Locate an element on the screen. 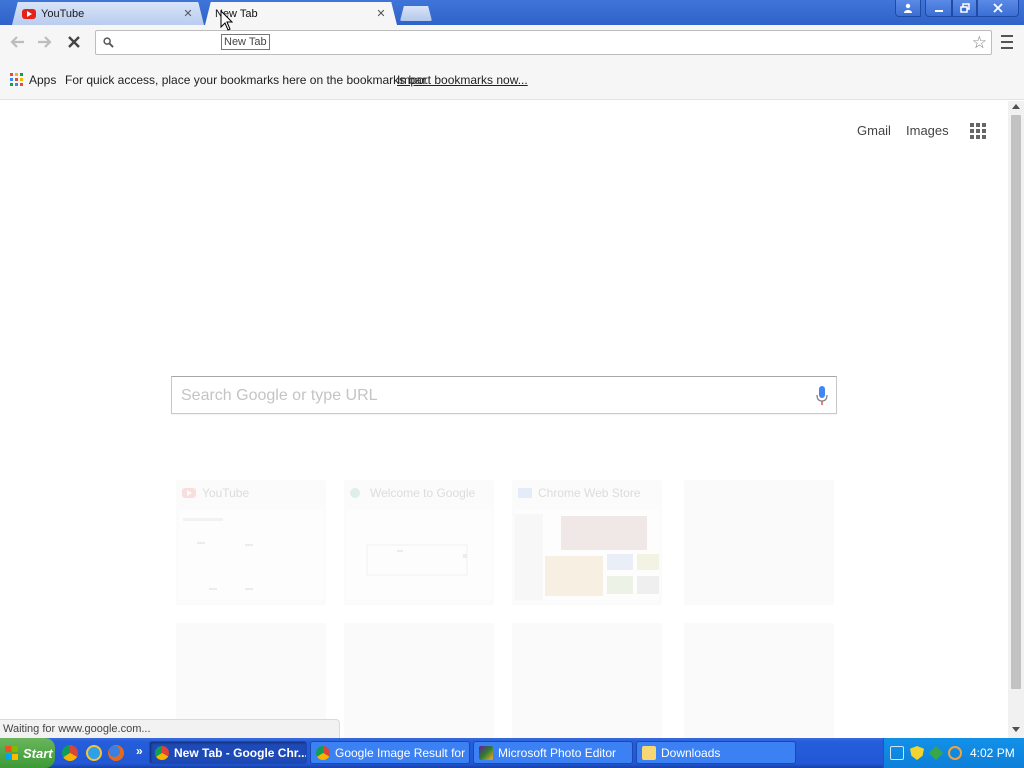  folder-icon is located at coordinates (649, 752).